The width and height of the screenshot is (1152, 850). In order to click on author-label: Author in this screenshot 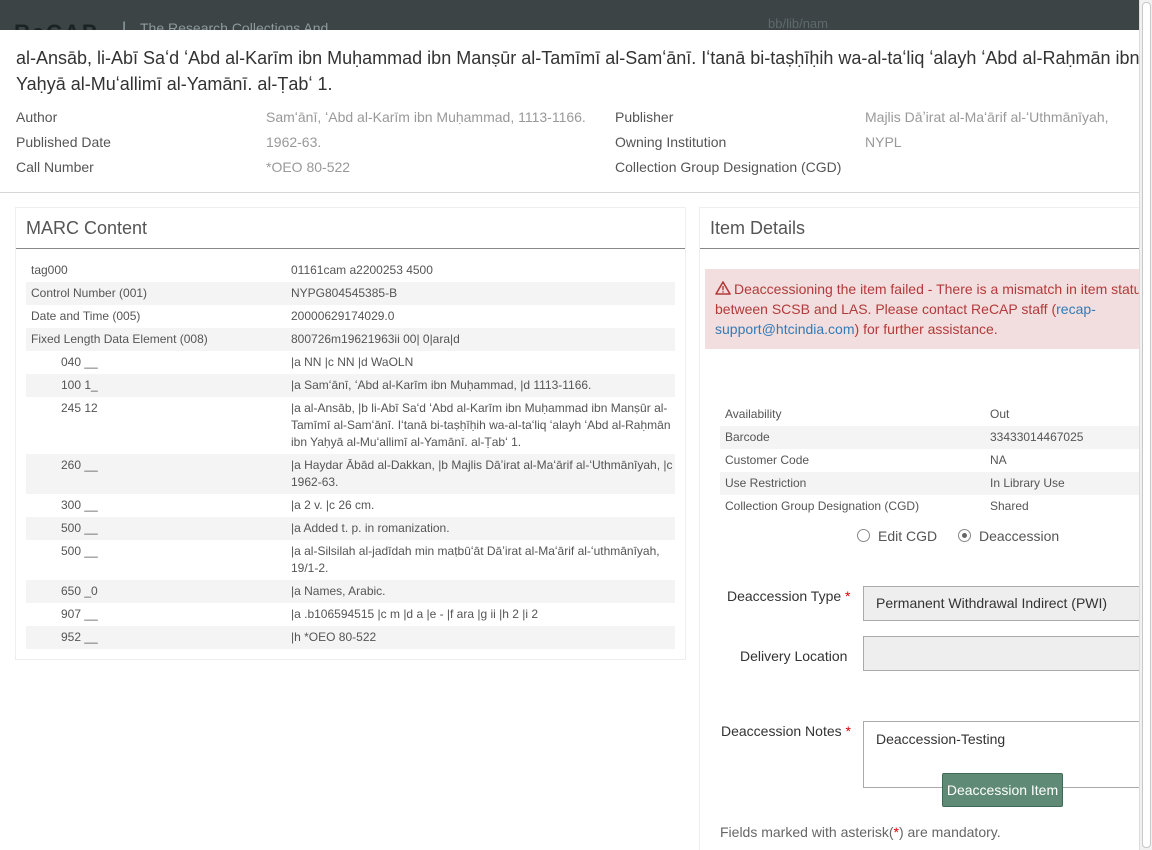, I will do `click(37, 117)`.